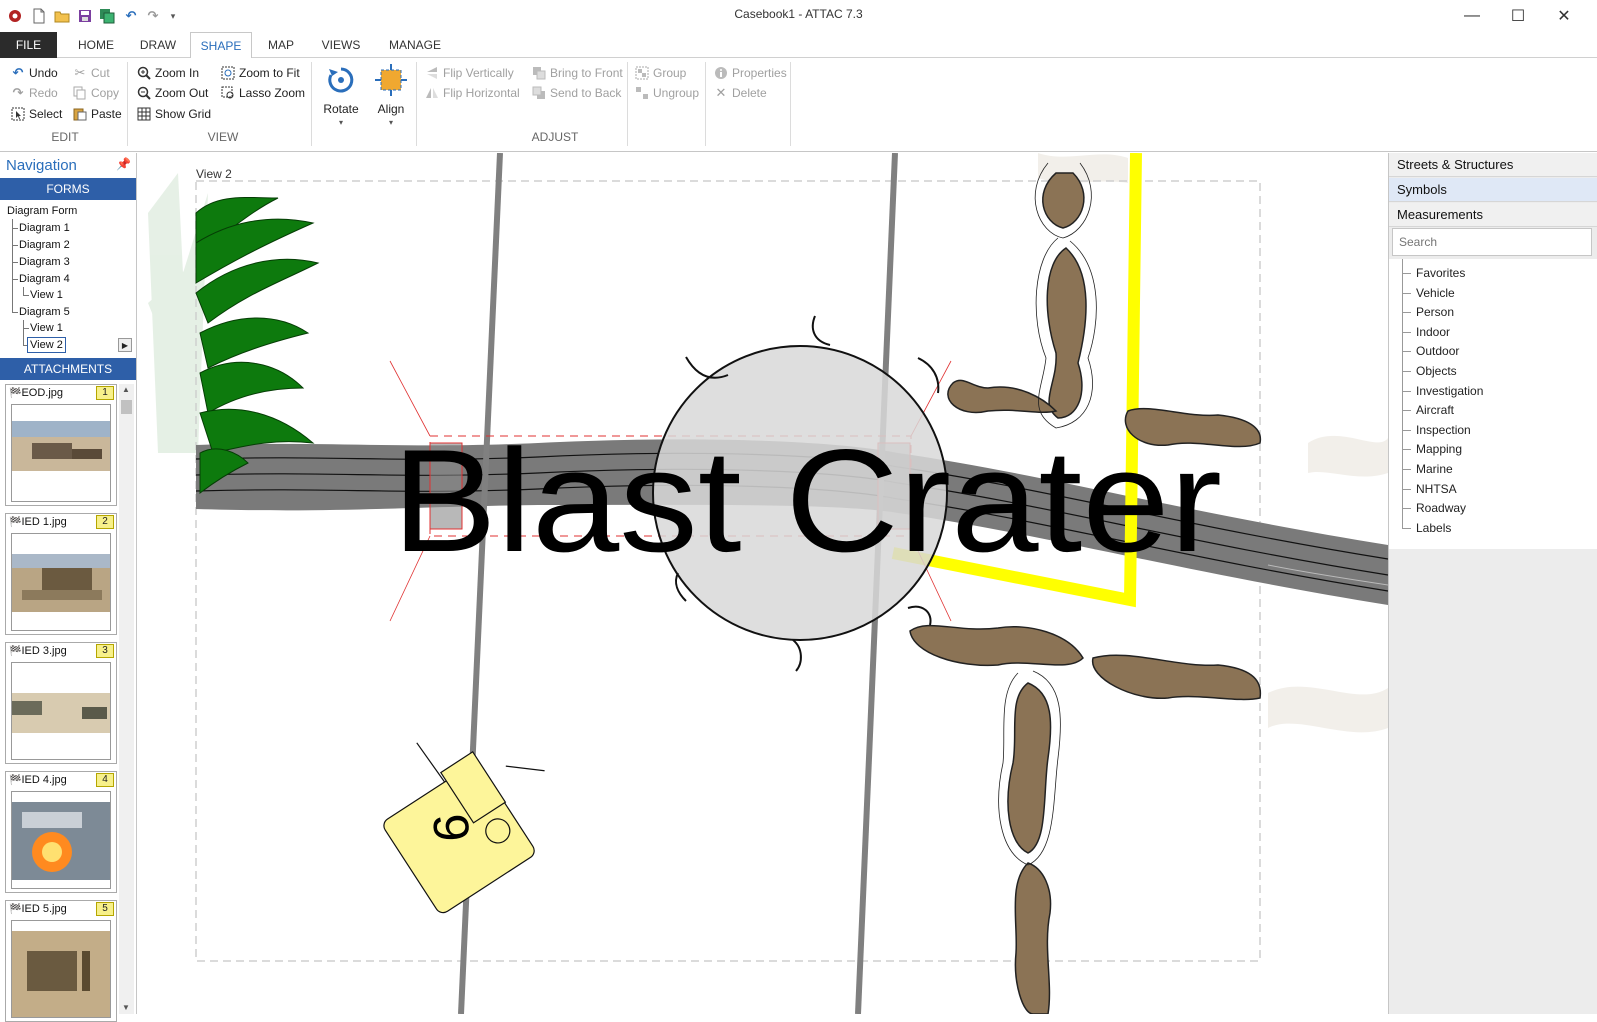 This screenshot has height=1022, width=1597. I want to click on symbol-category-favorites: Favorites, so click(1440, 273).